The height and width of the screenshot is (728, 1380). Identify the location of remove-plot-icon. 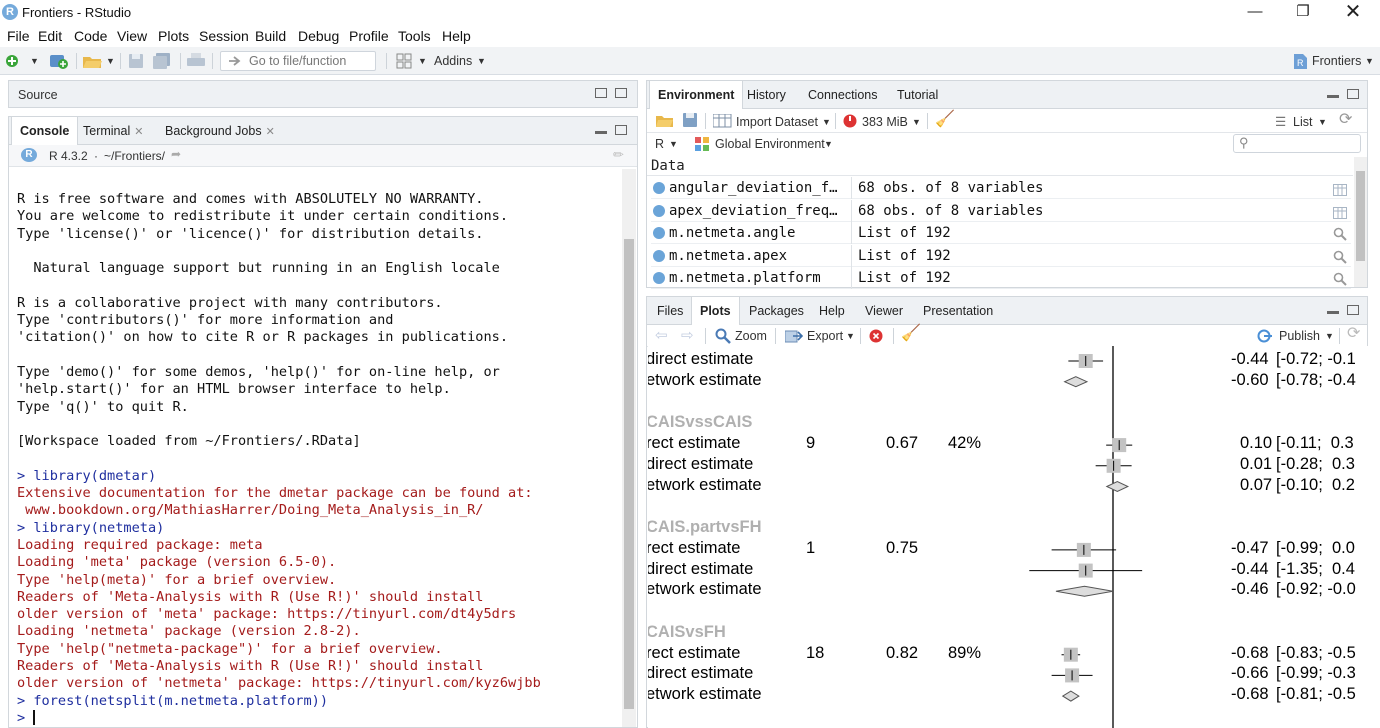
(876, 336).